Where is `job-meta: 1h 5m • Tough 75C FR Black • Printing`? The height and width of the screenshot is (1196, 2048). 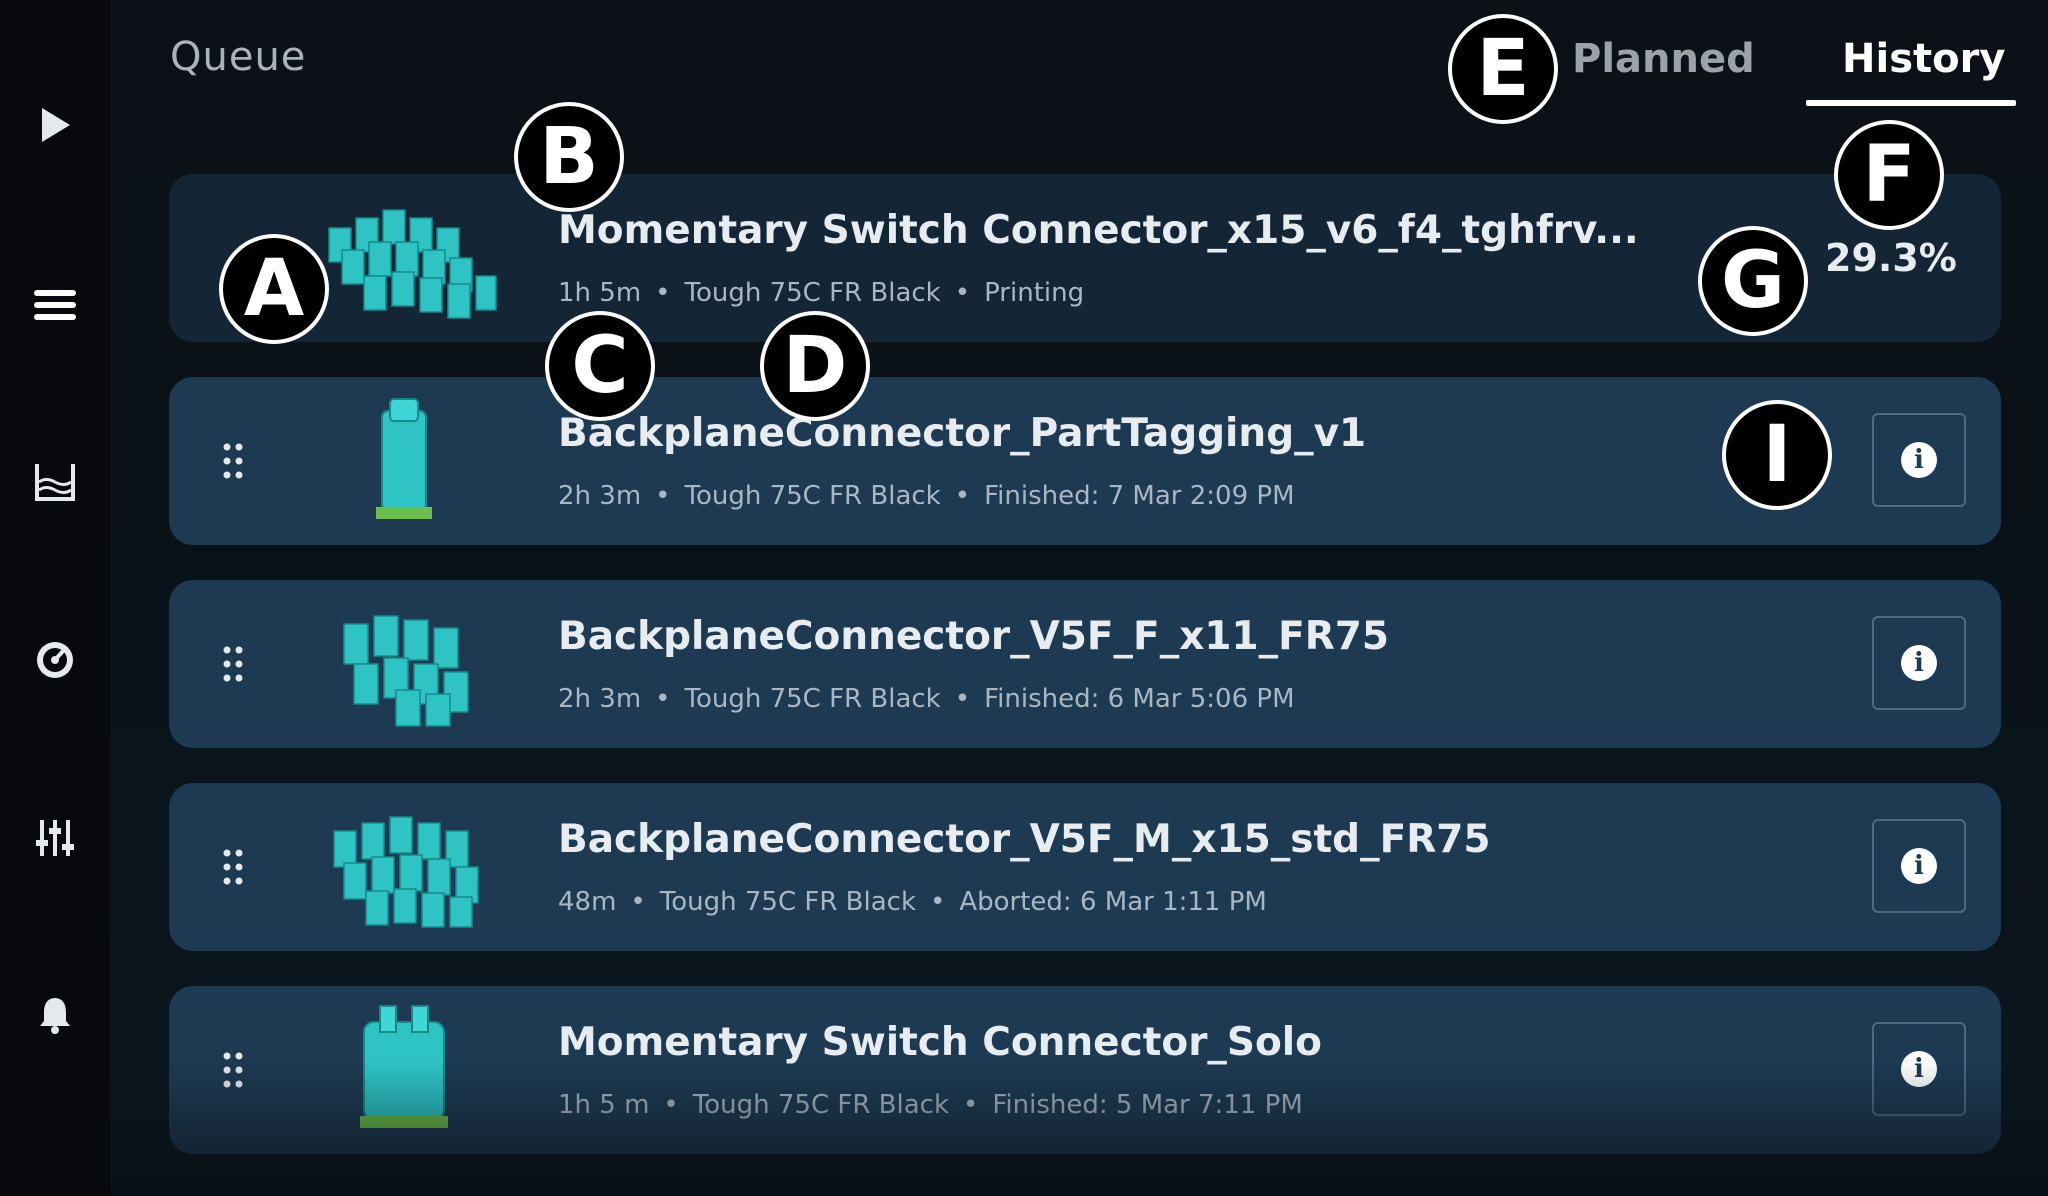
job-meta: 1h 5m • Tough 75C FR Black • Printing is located at coordinates (821, 293).